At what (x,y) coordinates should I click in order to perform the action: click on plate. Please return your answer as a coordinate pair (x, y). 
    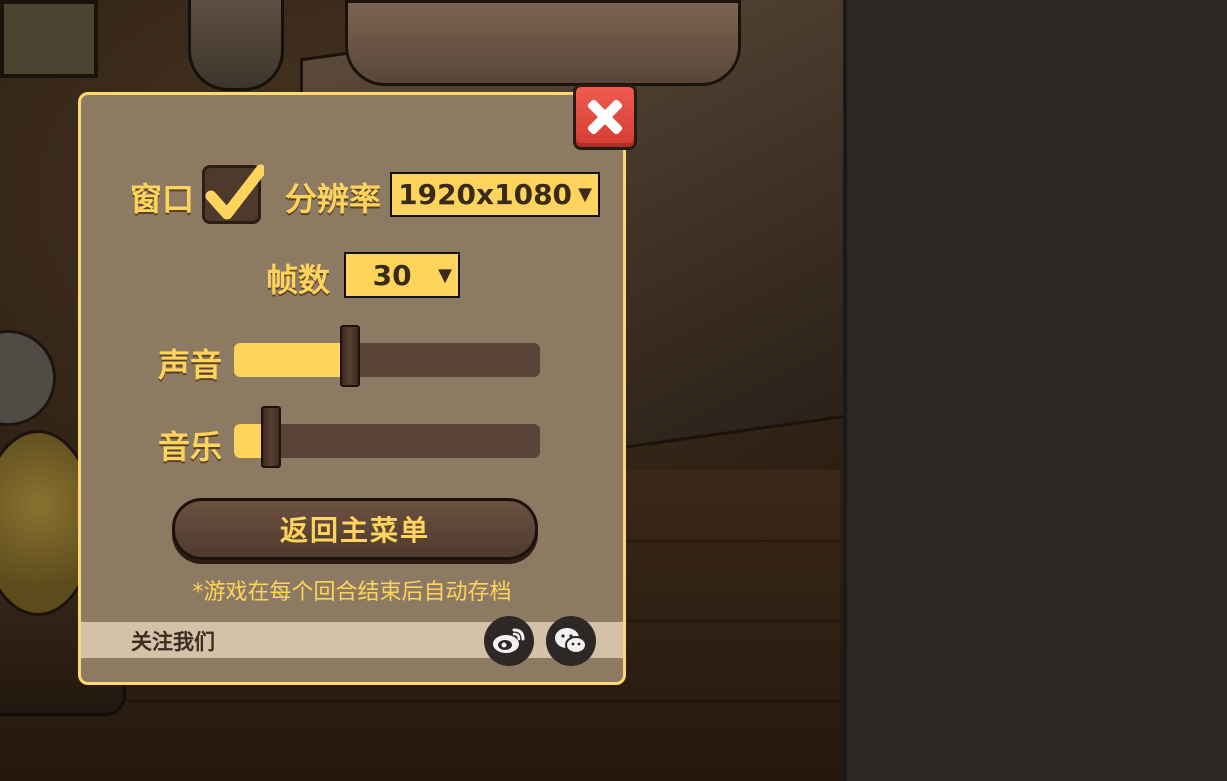
    Looking at the image, I should click on (28, 378).